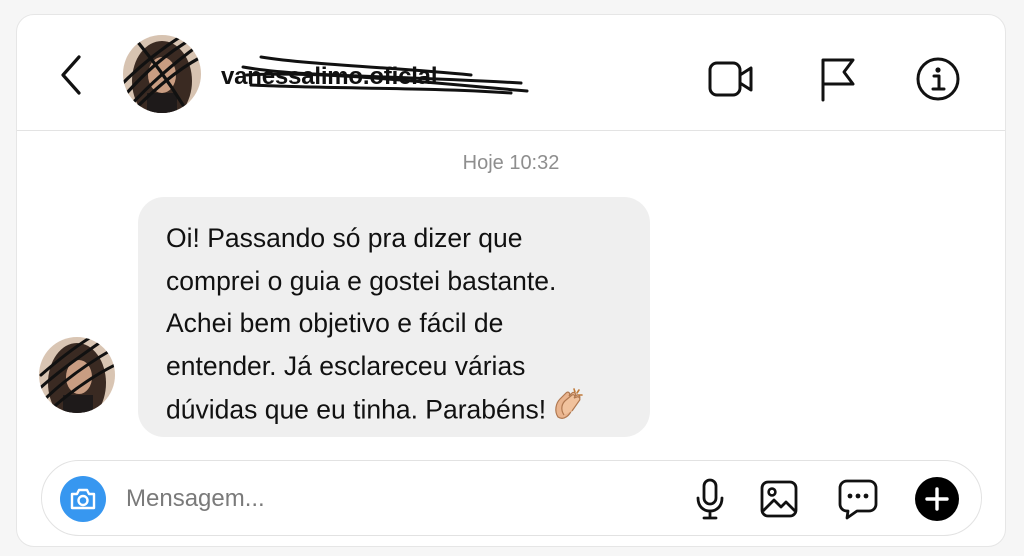 The height and width of the screenshot is (556, 1024). Describe the element at coordinates (77, 375) in the screenshot. I see `sender-avatar` at that location.